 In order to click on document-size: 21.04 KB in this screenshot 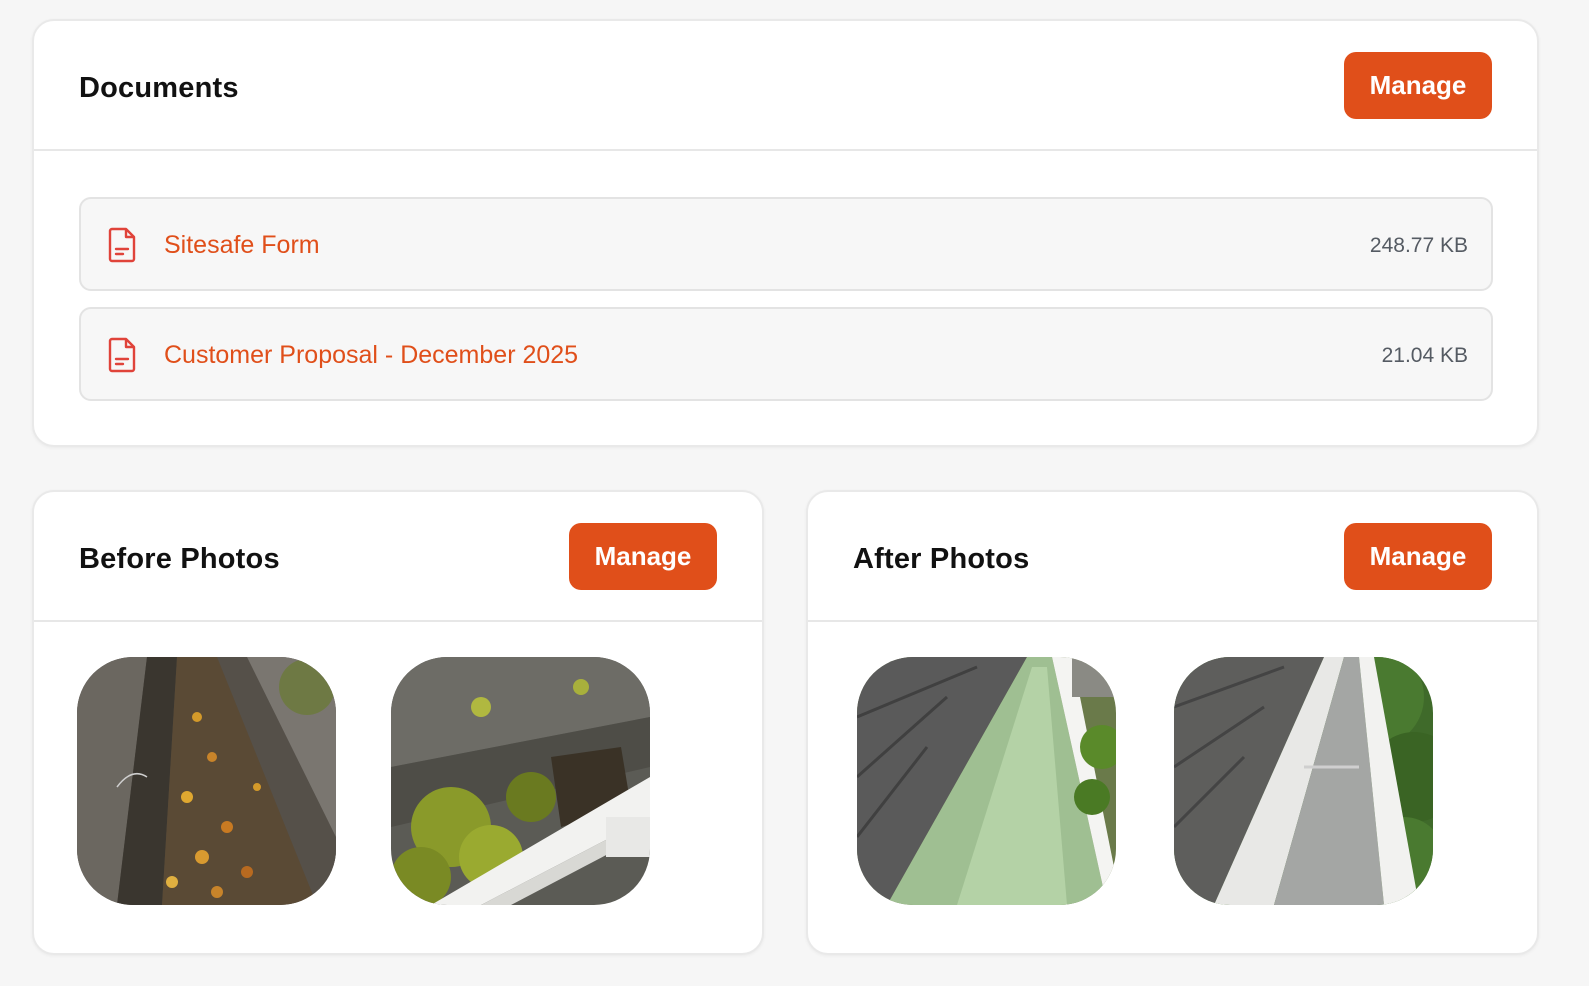, I will do `click(1424, 355)`.